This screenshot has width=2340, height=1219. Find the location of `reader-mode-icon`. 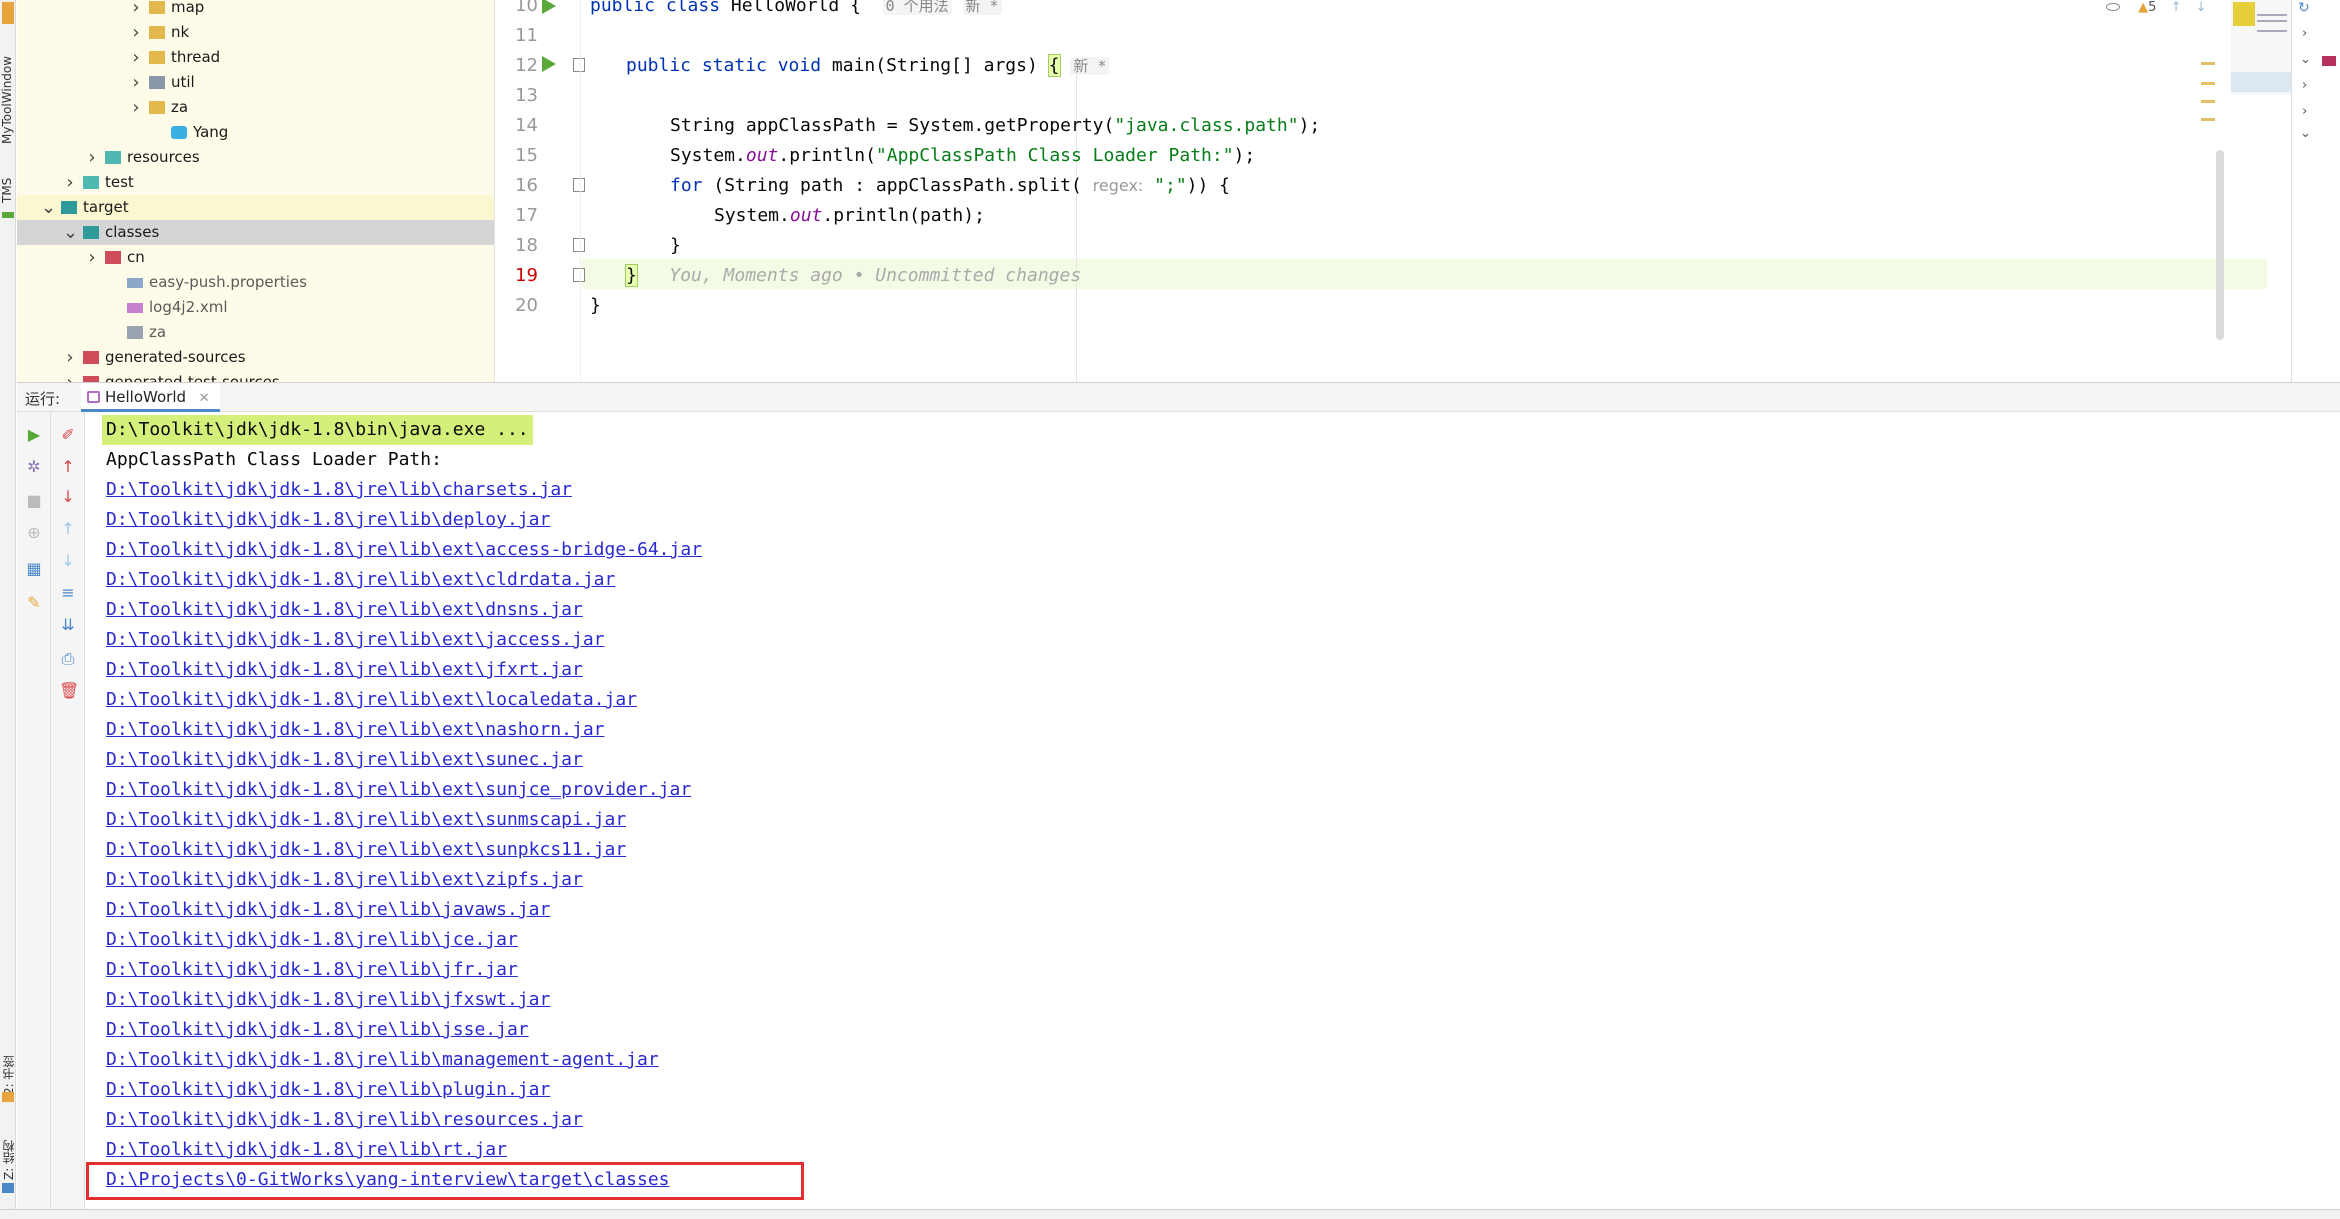

reader-mode-icon is located at coordinates (2113, 7).